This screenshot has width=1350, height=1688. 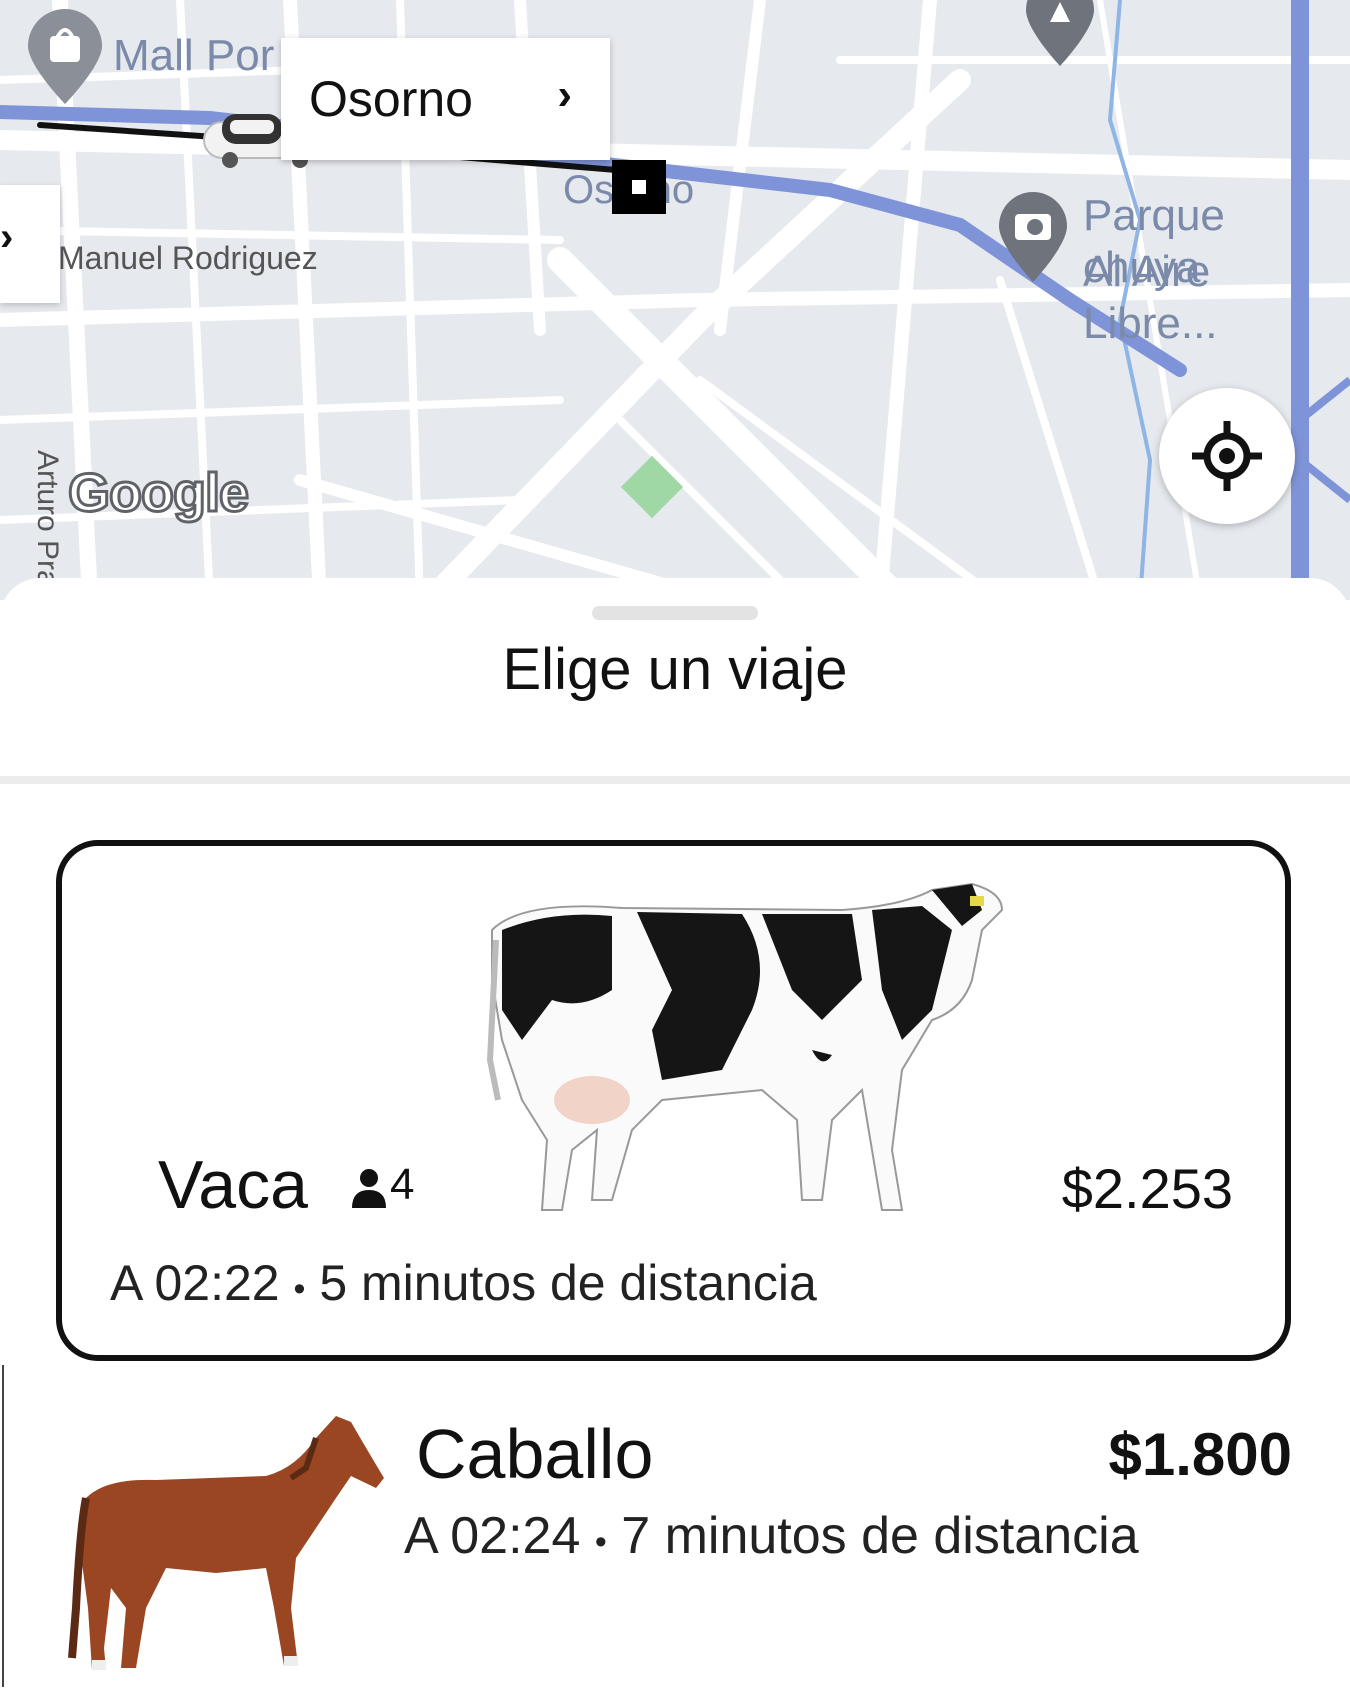 I want to click on street-label-arturo: Arturo Prat, so click(x=47, y=523).